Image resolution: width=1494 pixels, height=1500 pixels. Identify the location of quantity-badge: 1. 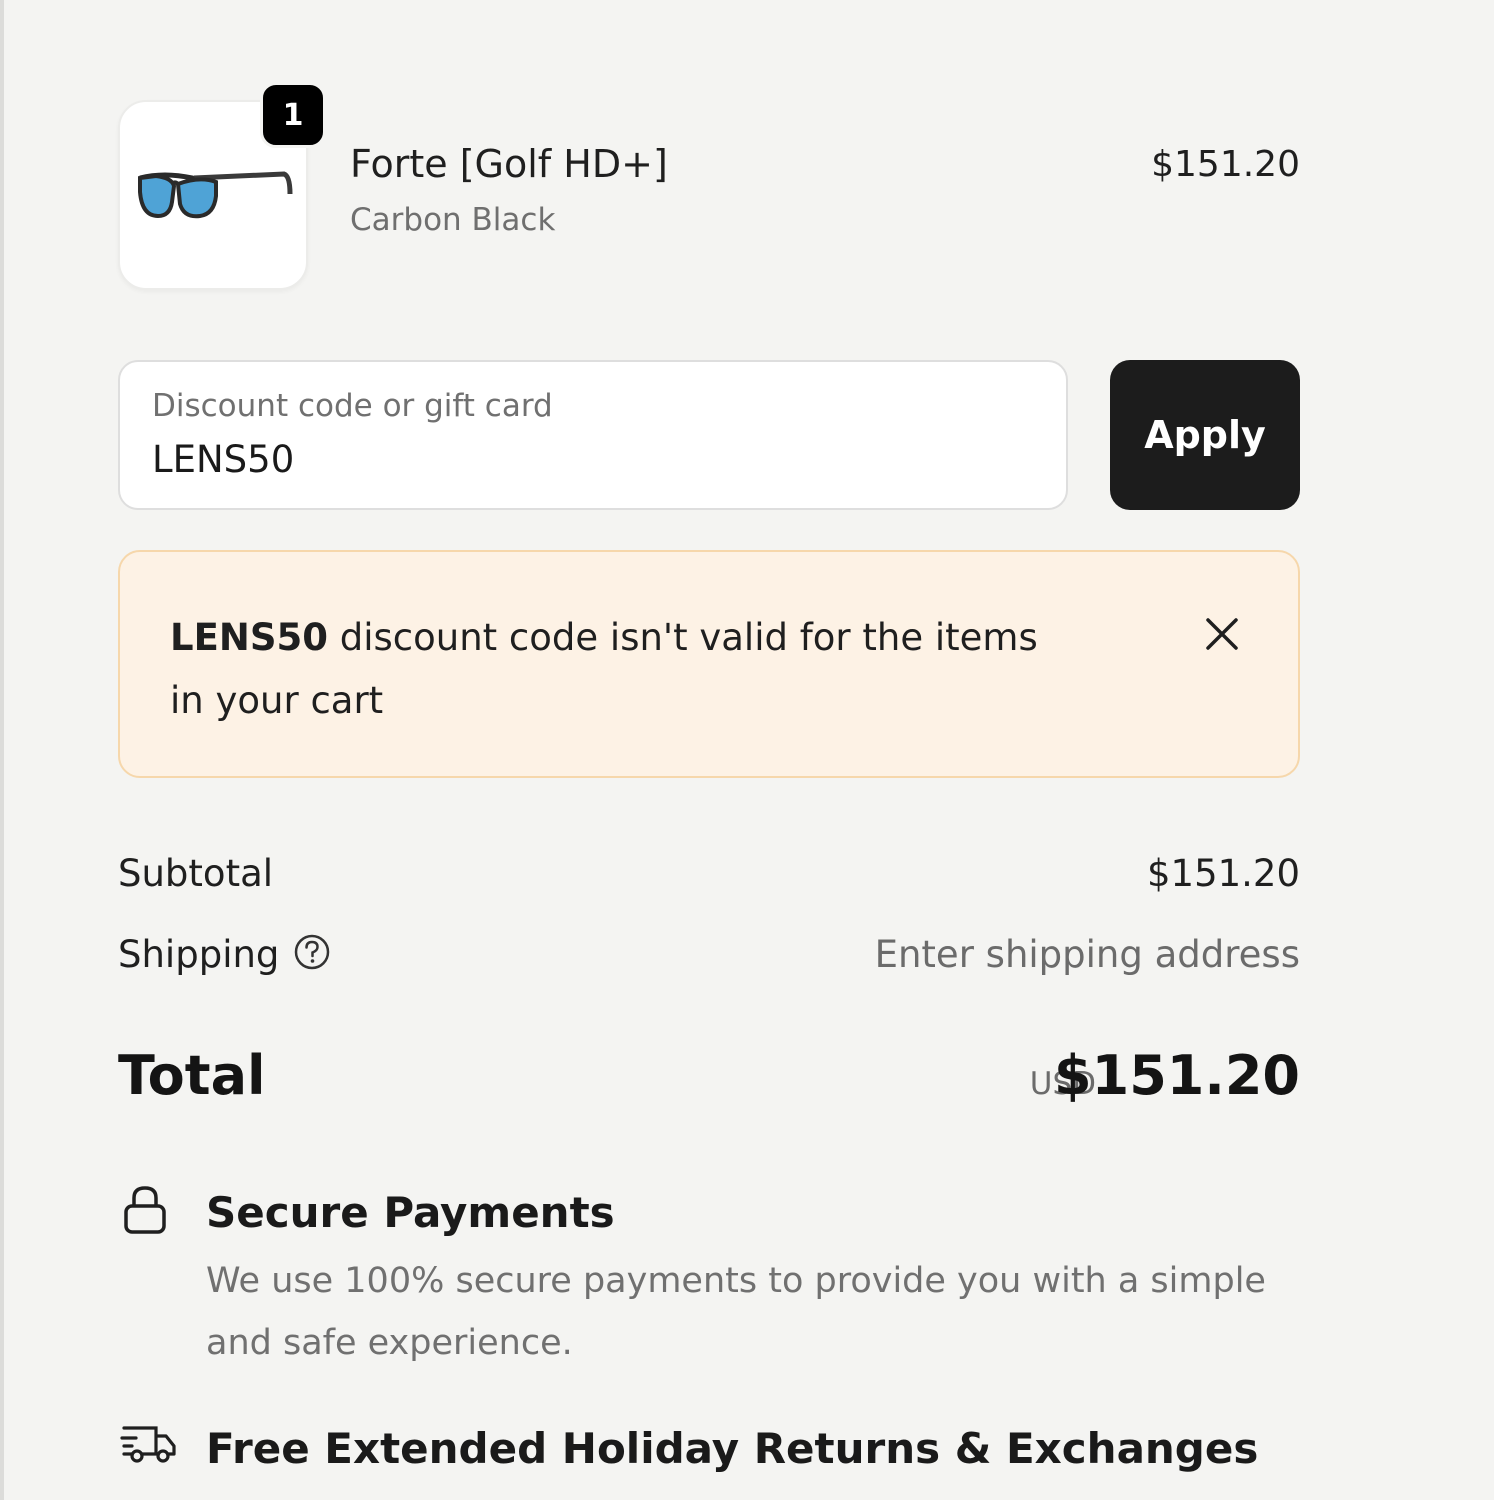
(293, 115).